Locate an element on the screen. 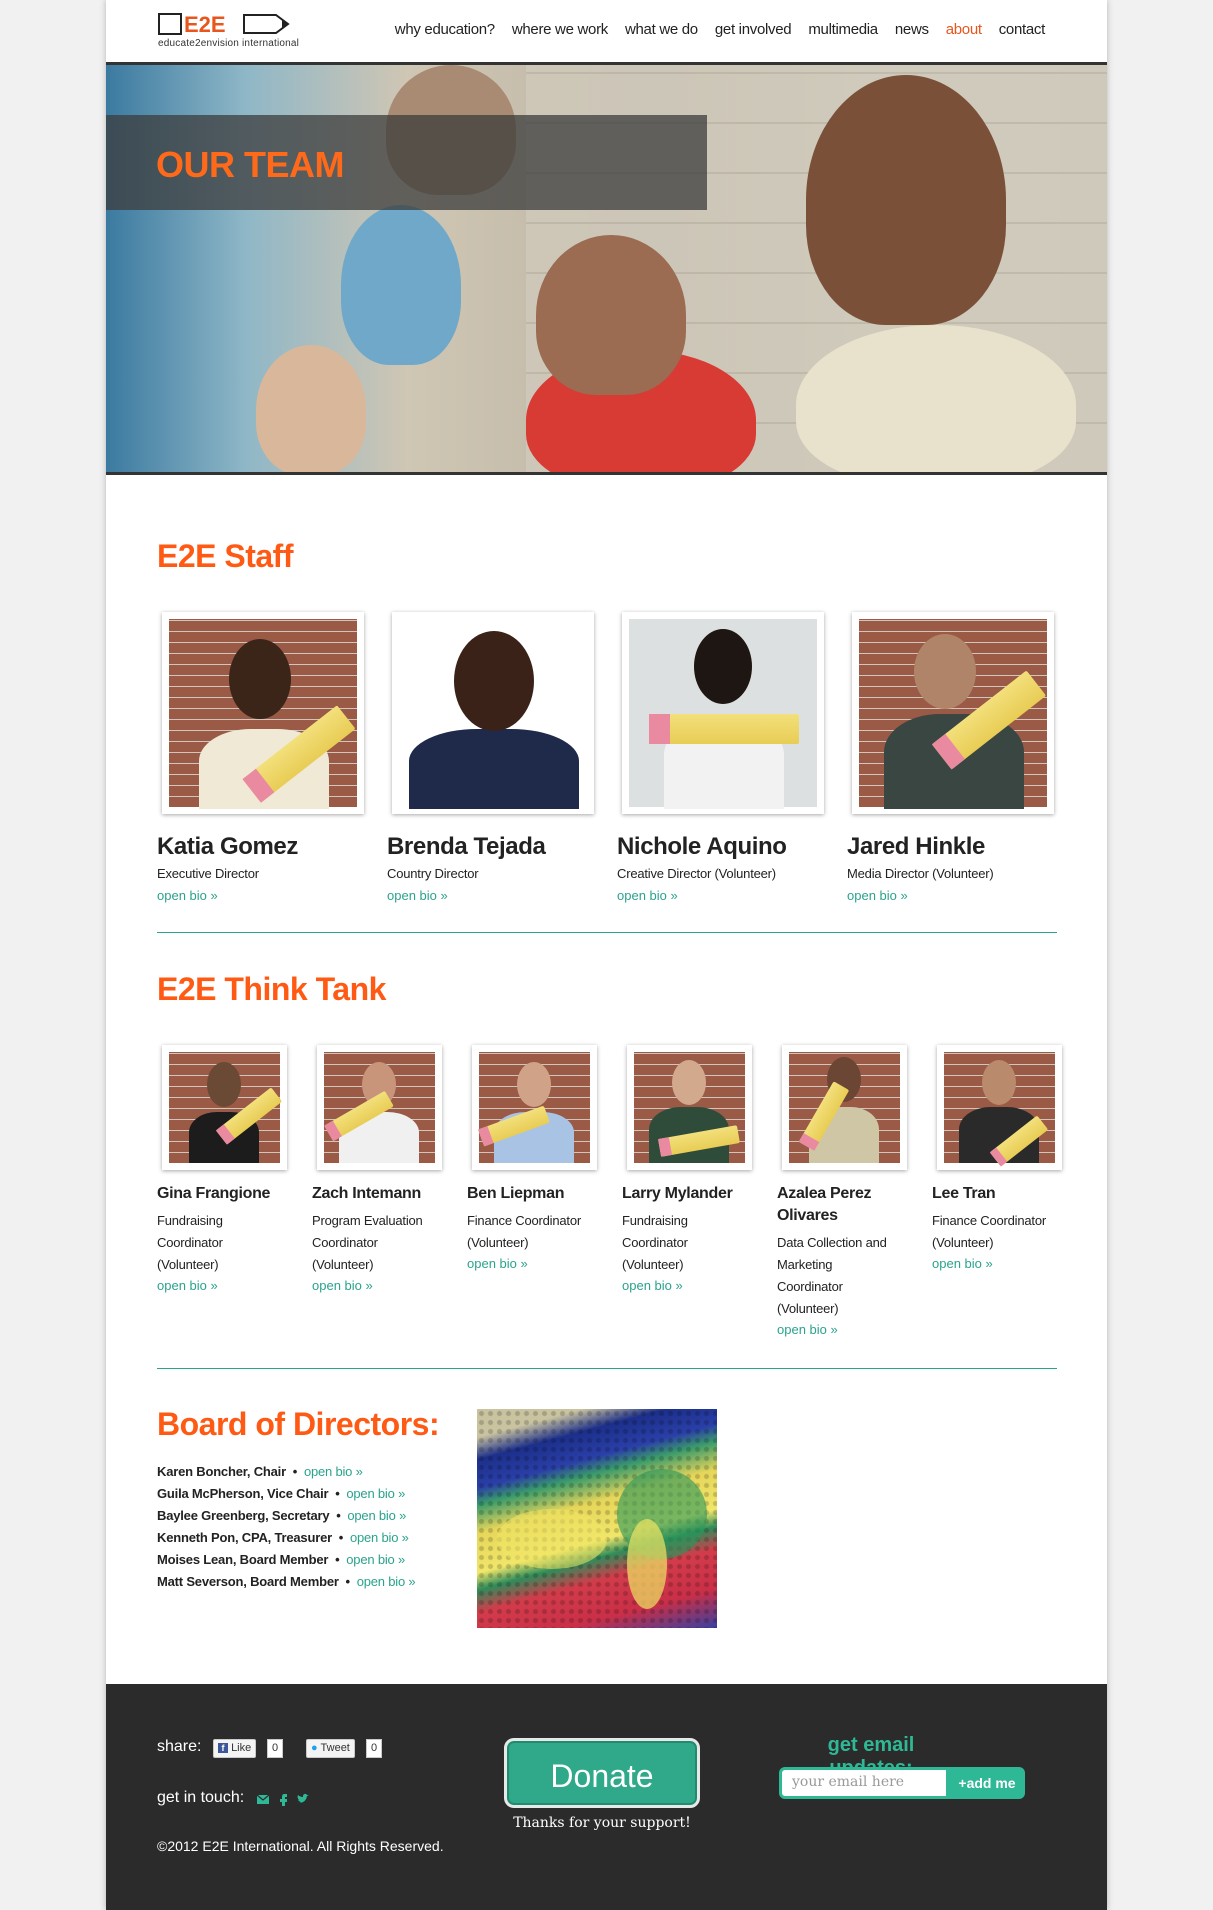 The image size is (1213, 1910). board-member: Kenneth Pon, CPA, Treasurer • open bio » is located at coordinates (283, 1537).